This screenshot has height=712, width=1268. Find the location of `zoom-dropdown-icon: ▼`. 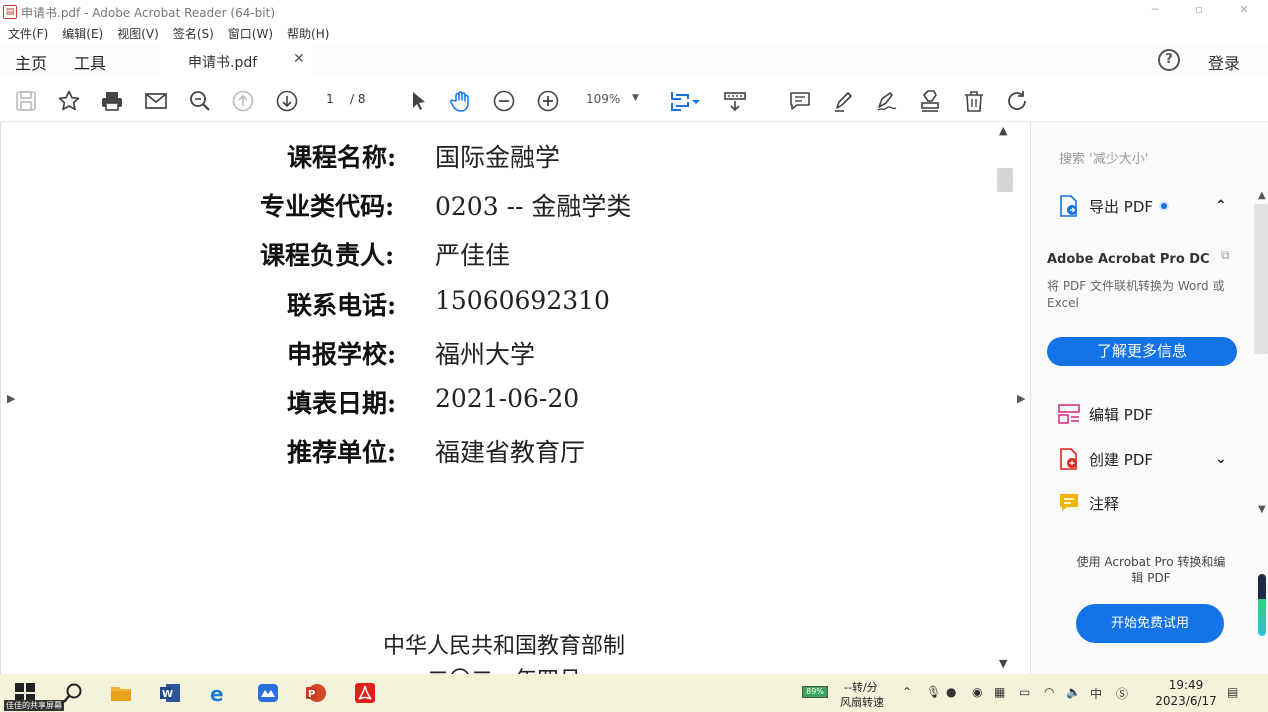

zoom-dropdown-icon: ▼ is located at coordinates (635, 98).